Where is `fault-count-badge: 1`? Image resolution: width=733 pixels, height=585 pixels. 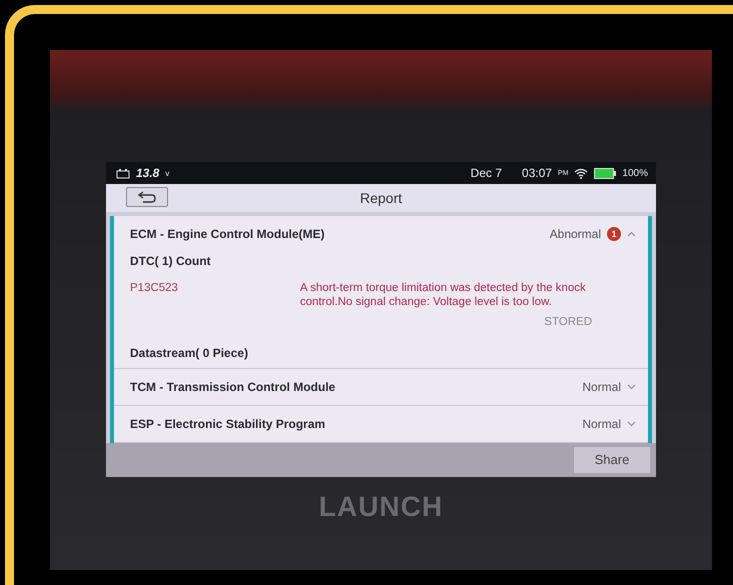
fault-count-badge: 1 is located at coordinates (614, 234).